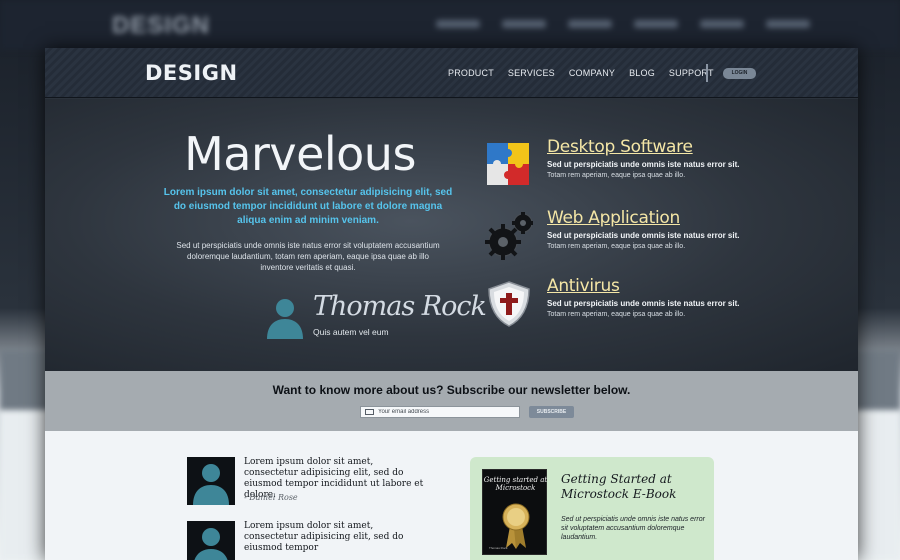 Image resolution: width=900 pixels, height=560 pixels. I want to click on cover-title: Getting started at Microstock, so click(515, 484).